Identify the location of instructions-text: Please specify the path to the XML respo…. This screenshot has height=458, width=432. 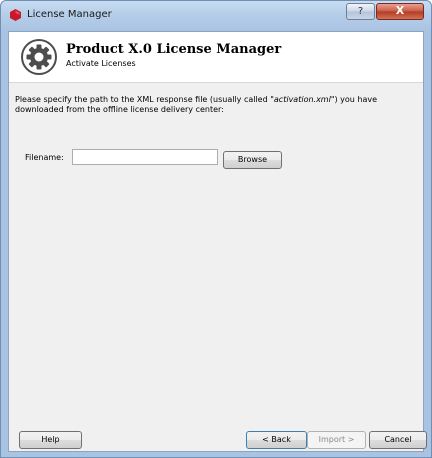
(217, 105).